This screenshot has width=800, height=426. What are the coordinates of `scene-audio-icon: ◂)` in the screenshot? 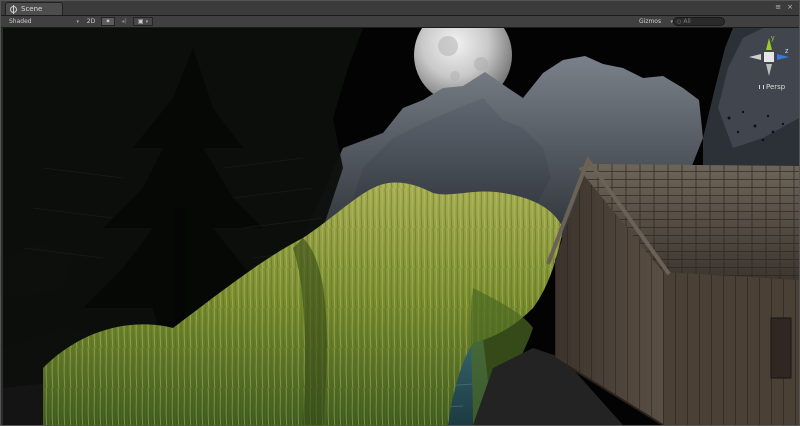 It's located at (124, 21).